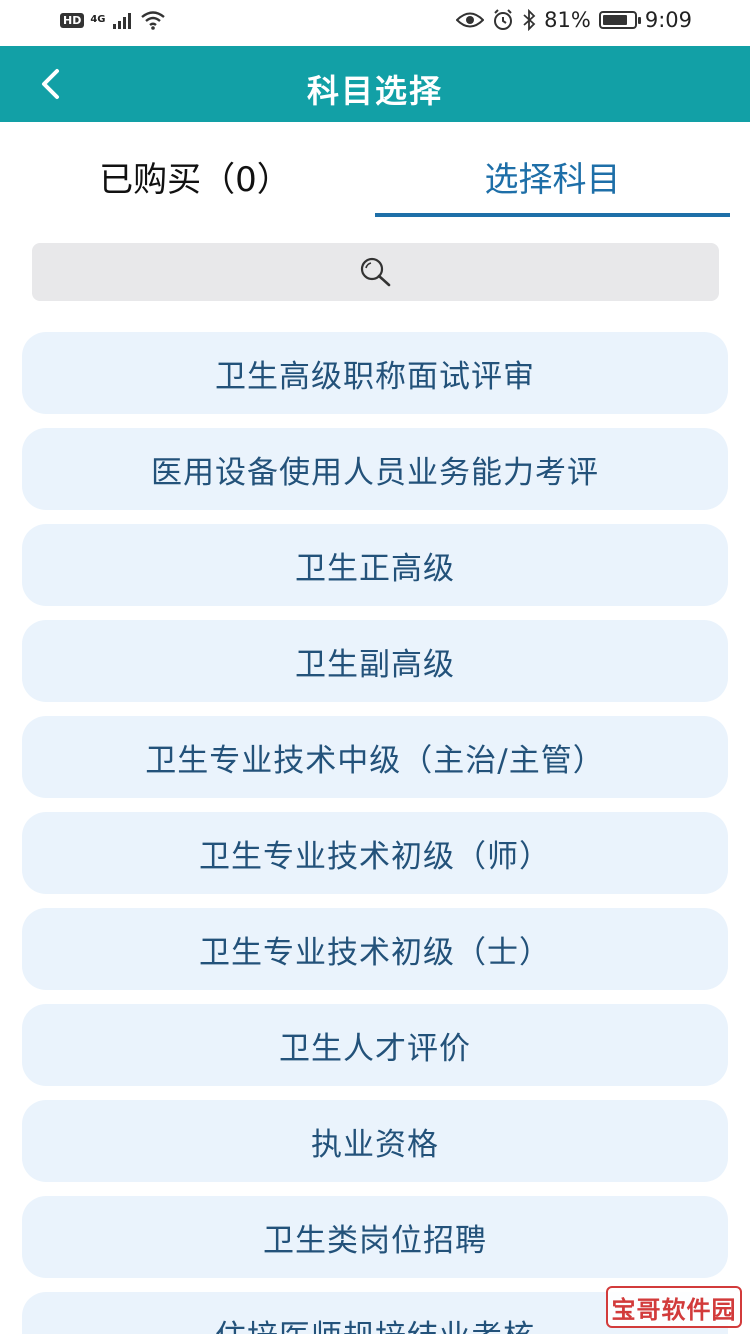  Describe the element at coordinates (567, 20) in the screenshot. I see `battery-percent: 81%` at that location.